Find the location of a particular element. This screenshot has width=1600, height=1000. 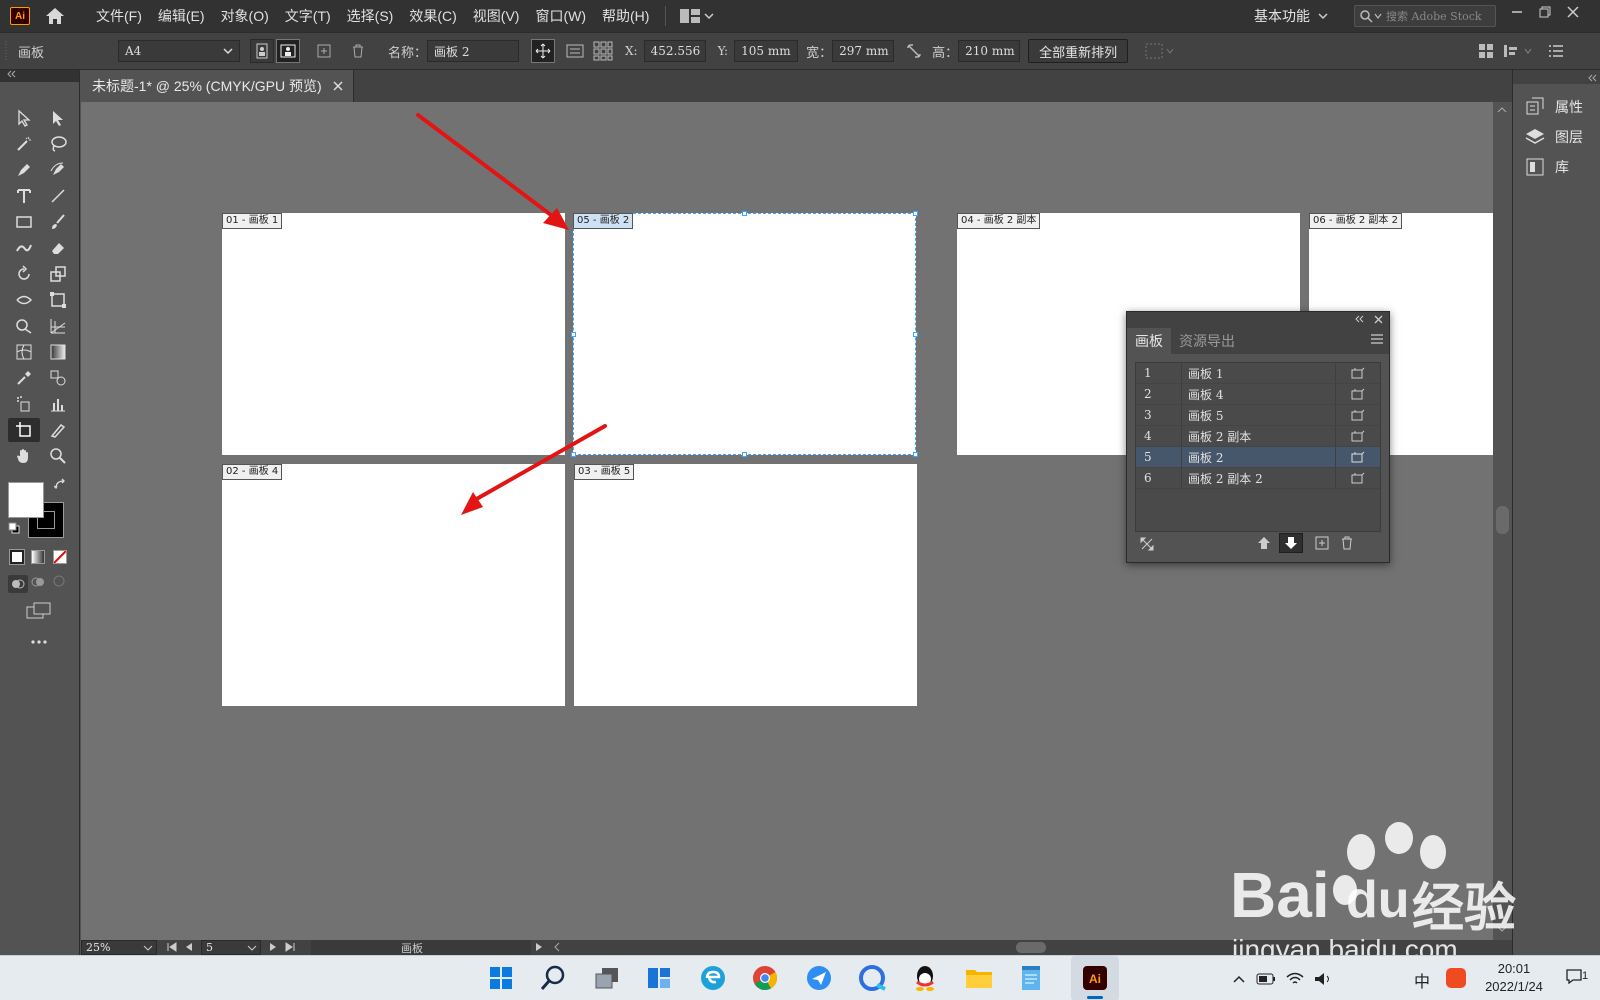

constrain-proportions-button is located at coordinates (914, 51).